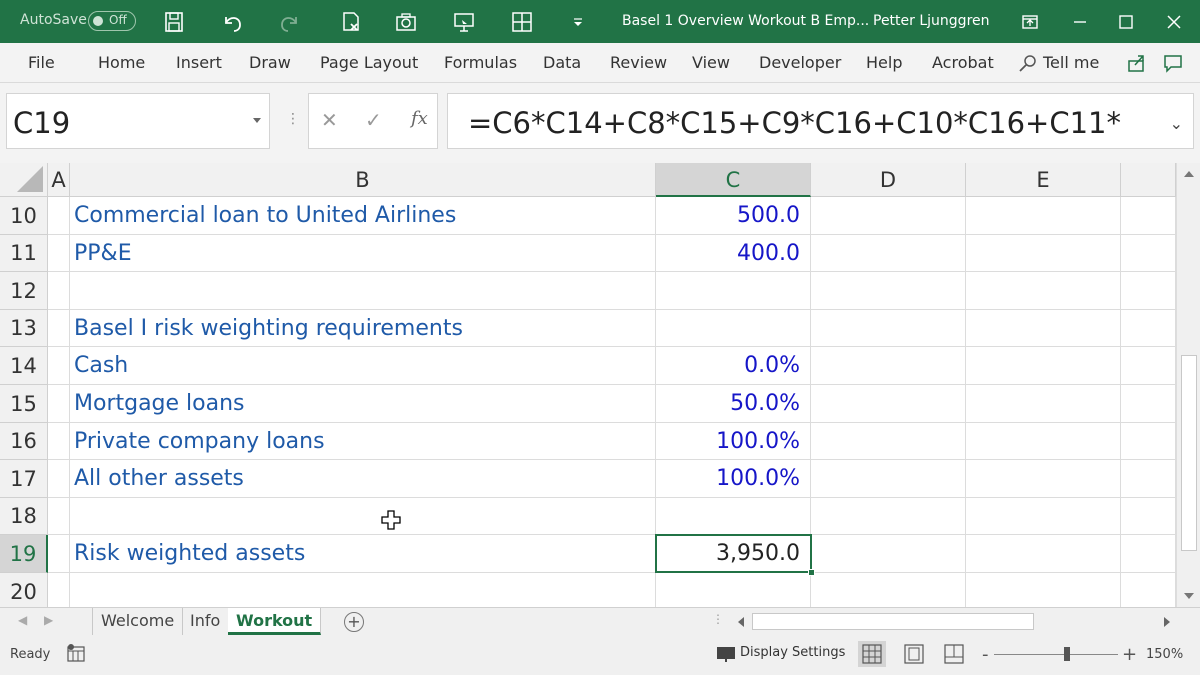 The width and height of the screenshot is (1200, 675). What do you see at coordinates (363, 441) in the screenshot?
I see `cell-b16: Private company loans` at bounding box center [363, 441].